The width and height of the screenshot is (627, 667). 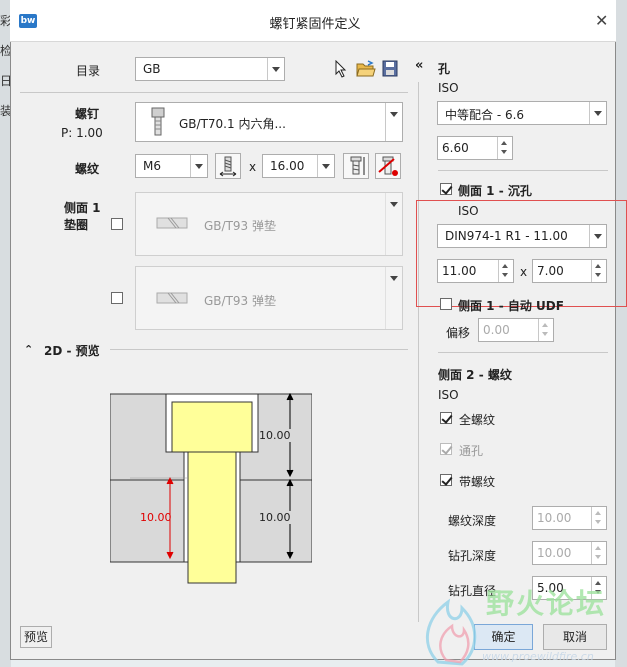 What do you see at coordinates (446, 304) in the screenshot?
I see `side1-auto-udf-checkbox` at bounding box center [446, 304].